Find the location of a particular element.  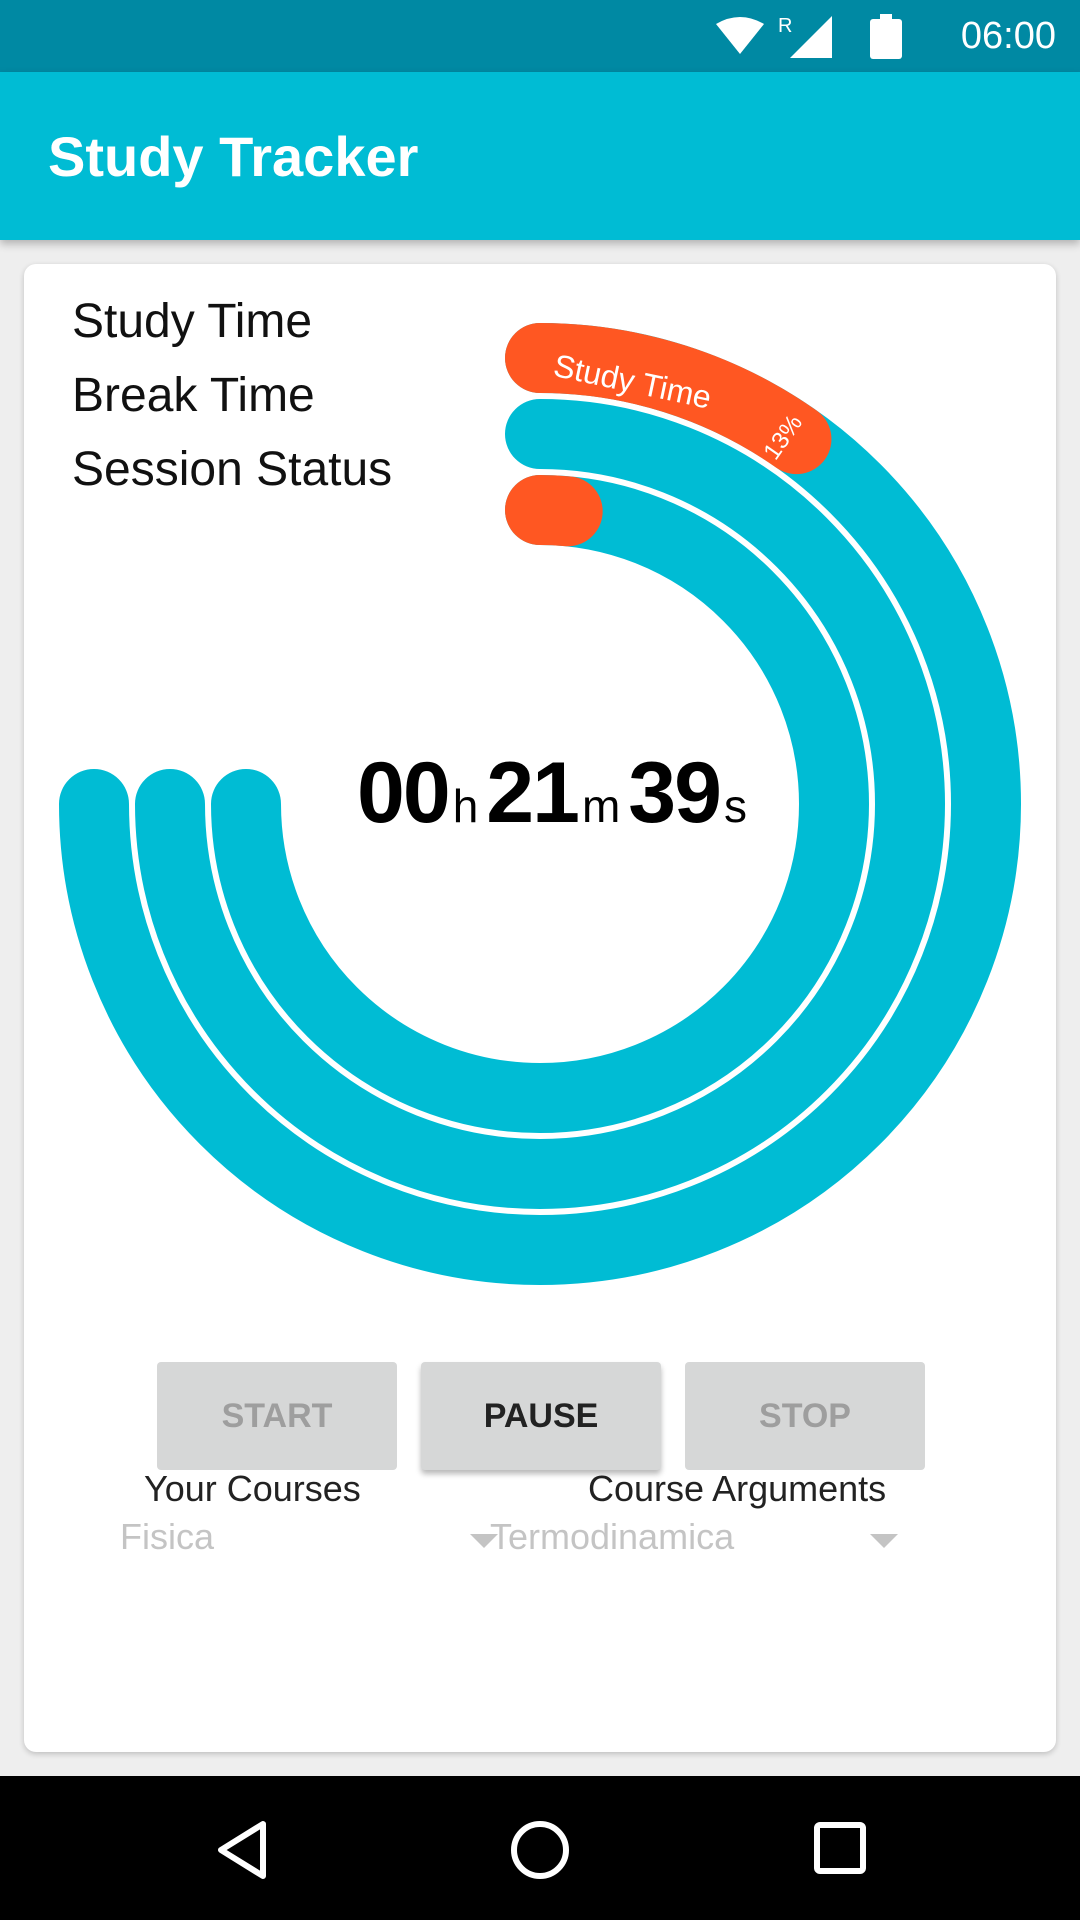

status-icons: R is located at coordinates (809, 36).